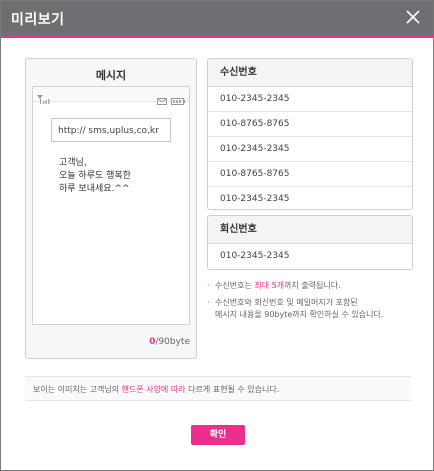 The height and width of the screenshot is (471, 434). What do you see at coordinates (310, 230) in the screenshot?
I see `reply-header: 회신번호` at bounding box center [310, 230].